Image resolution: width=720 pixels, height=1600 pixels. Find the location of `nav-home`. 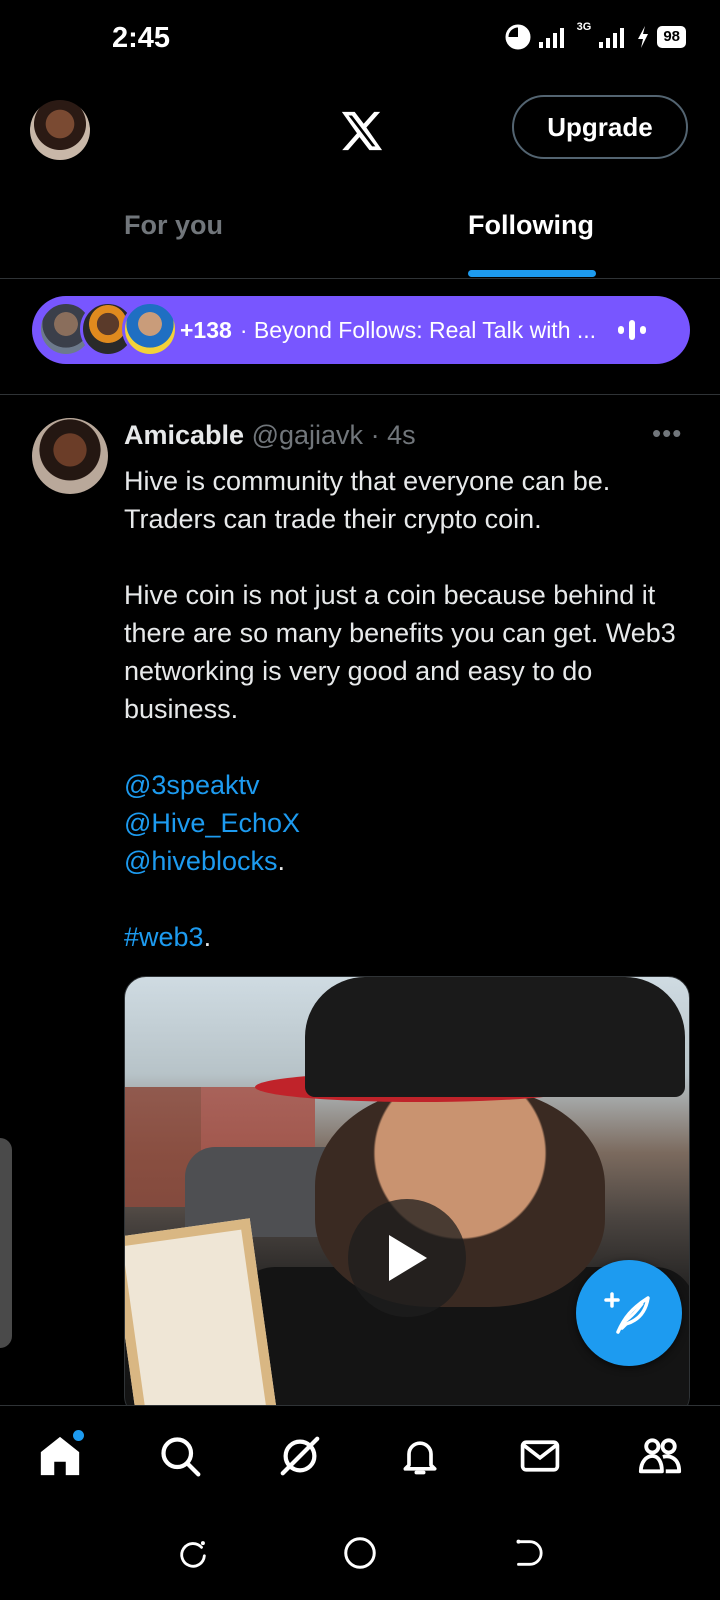

nav-home is located at coordinates (60, 1456).